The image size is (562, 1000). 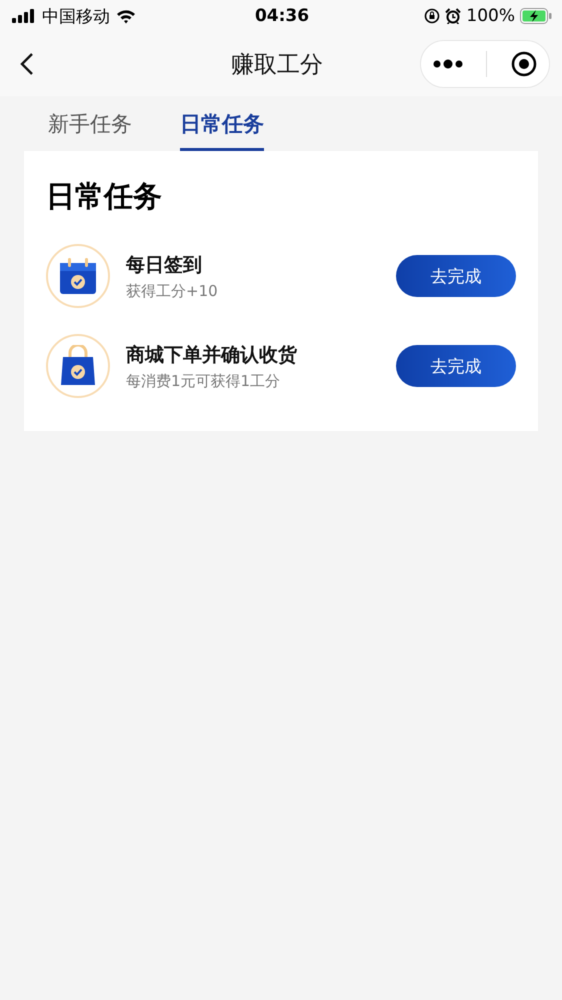 I want to click on card-title: 日常任务, so click(x=104, y=196).